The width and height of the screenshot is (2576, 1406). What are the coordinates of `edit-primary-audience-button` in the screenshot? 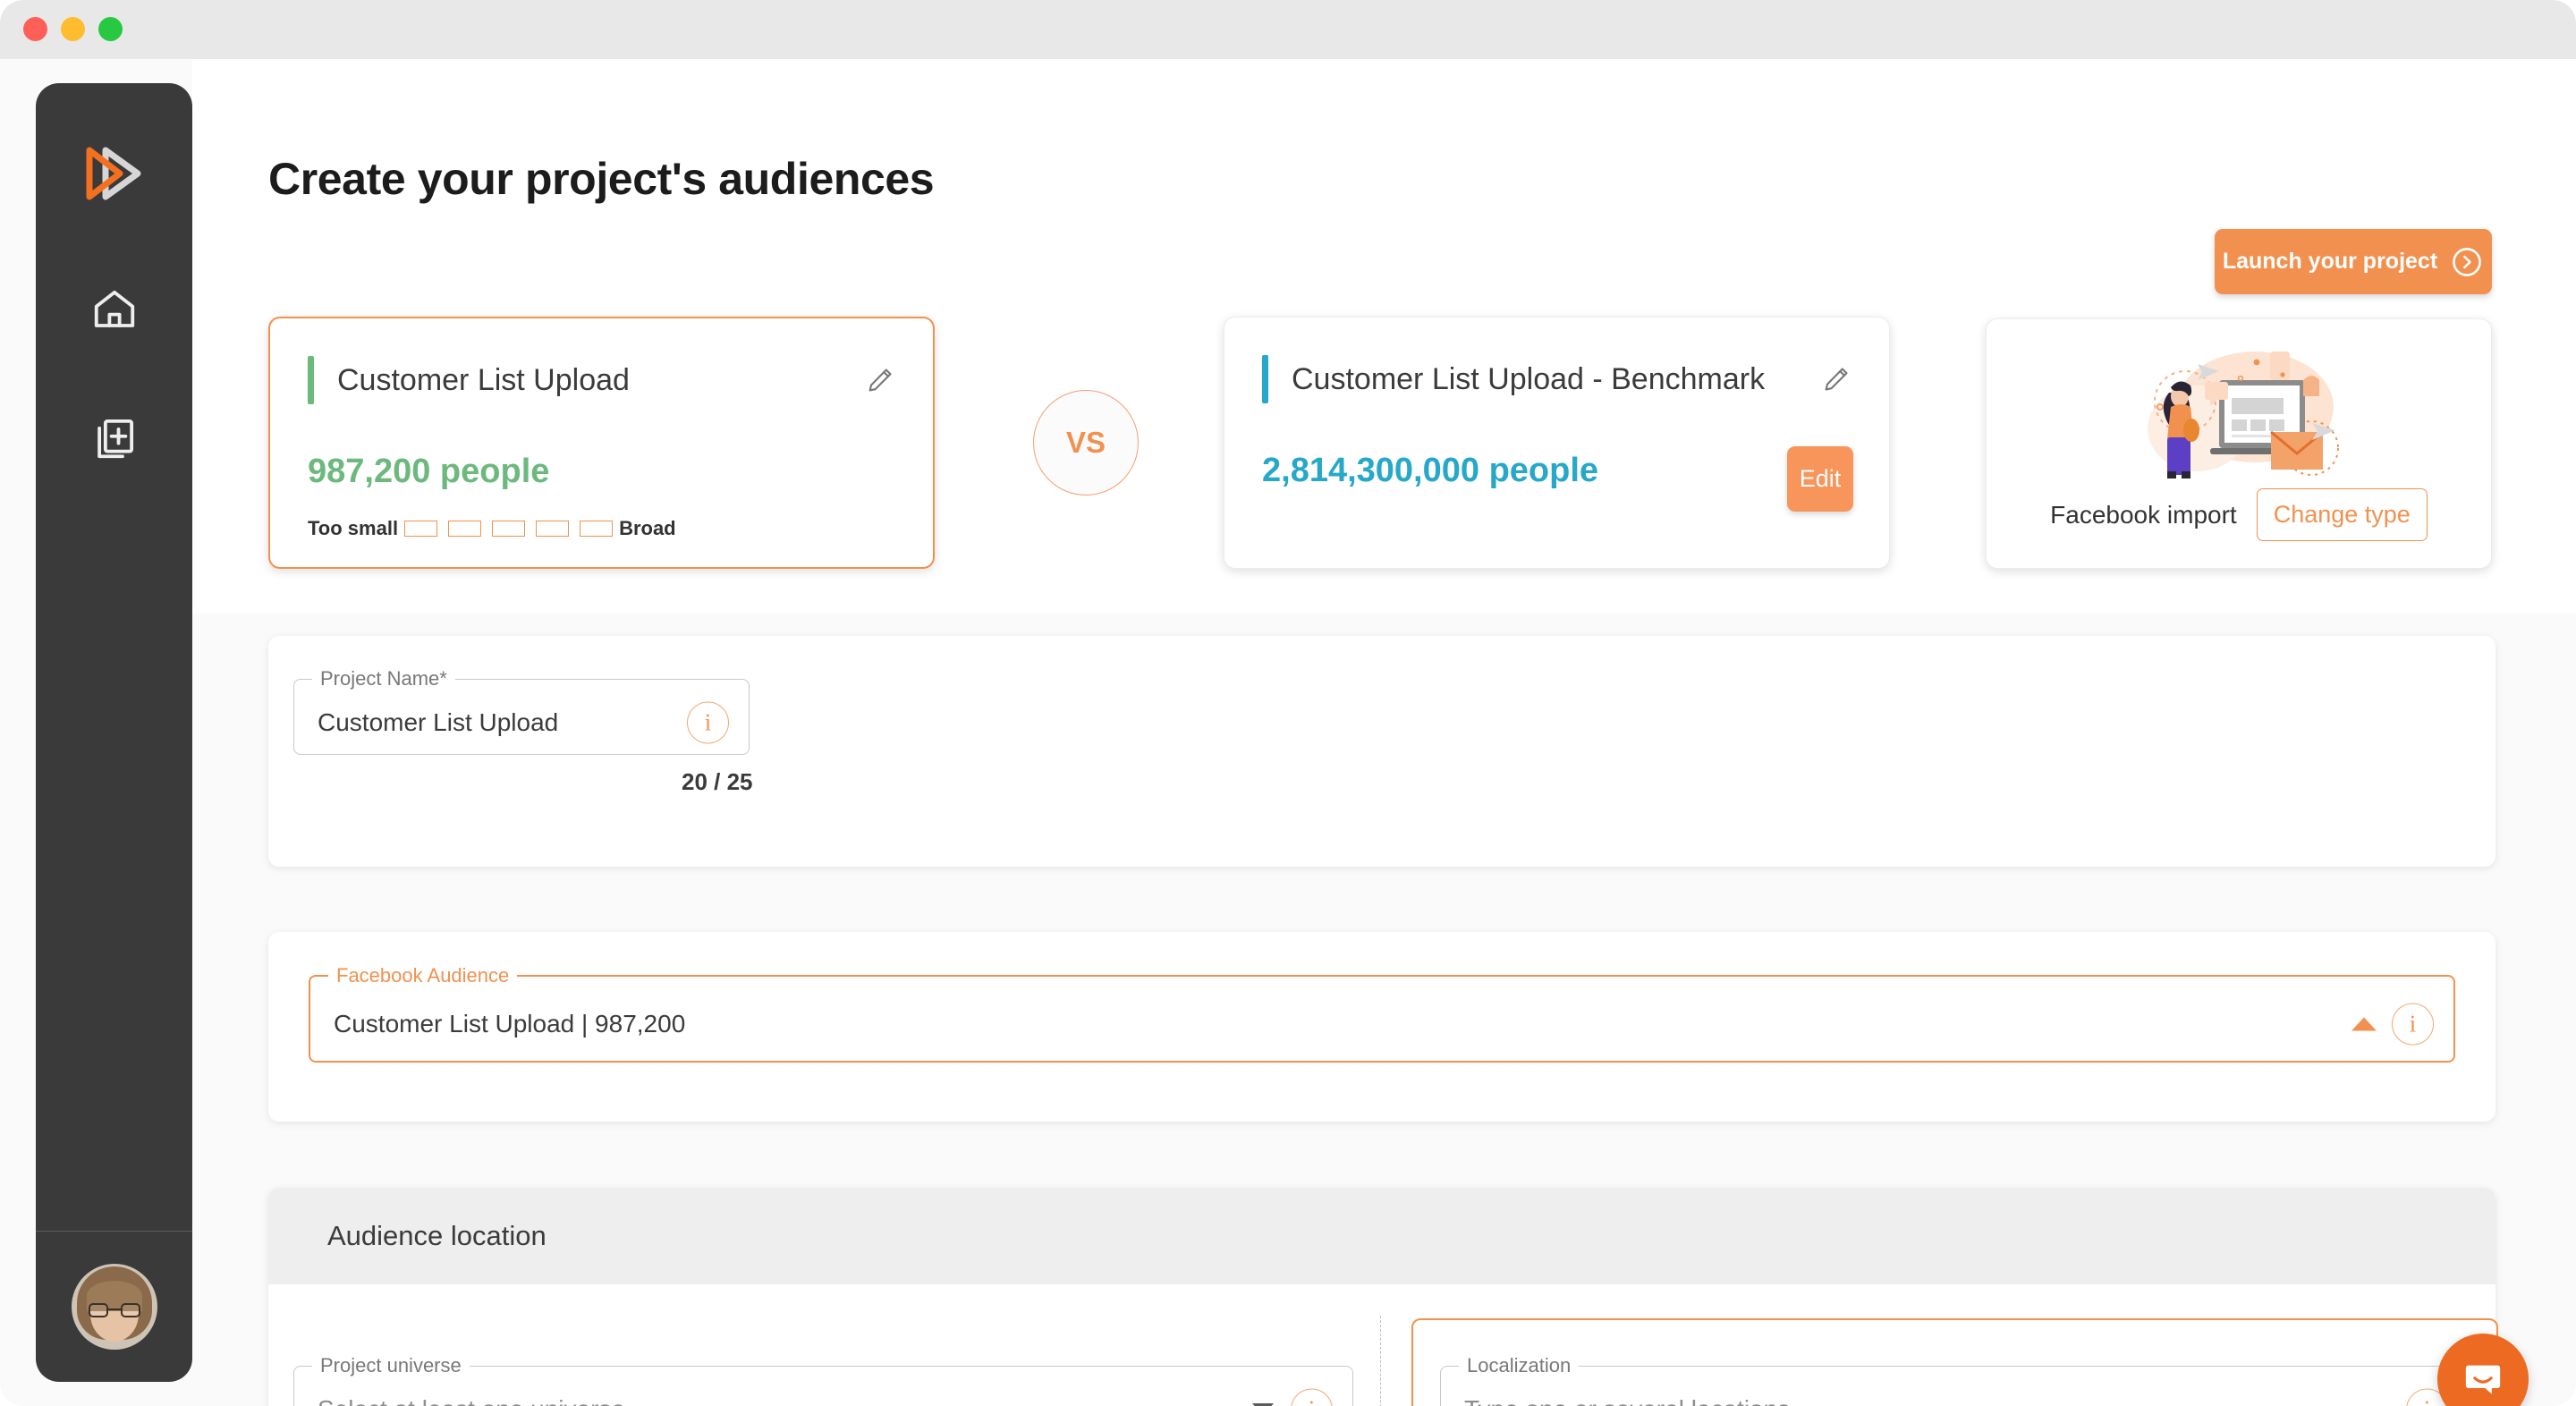 It's located at (880, 380).